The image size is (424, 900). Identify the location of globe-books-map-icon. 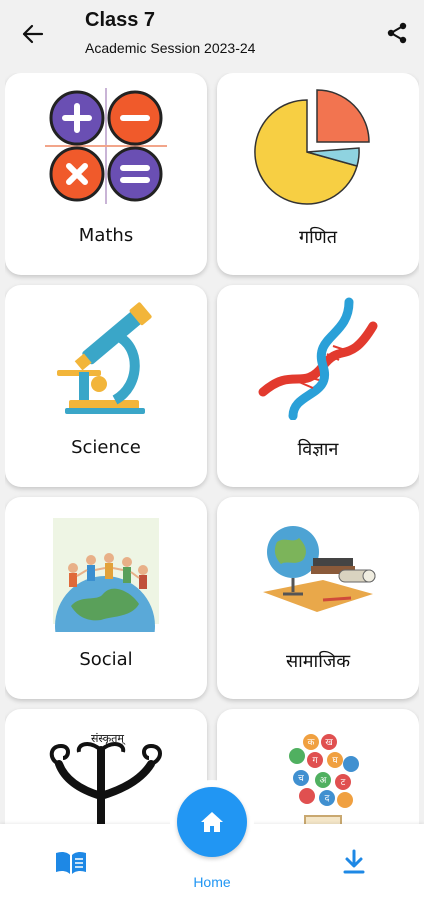
(318, 570).